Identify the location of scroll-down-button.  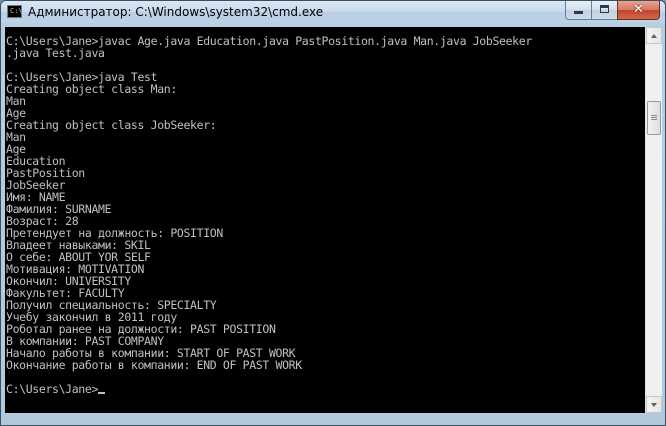
(654, 404).